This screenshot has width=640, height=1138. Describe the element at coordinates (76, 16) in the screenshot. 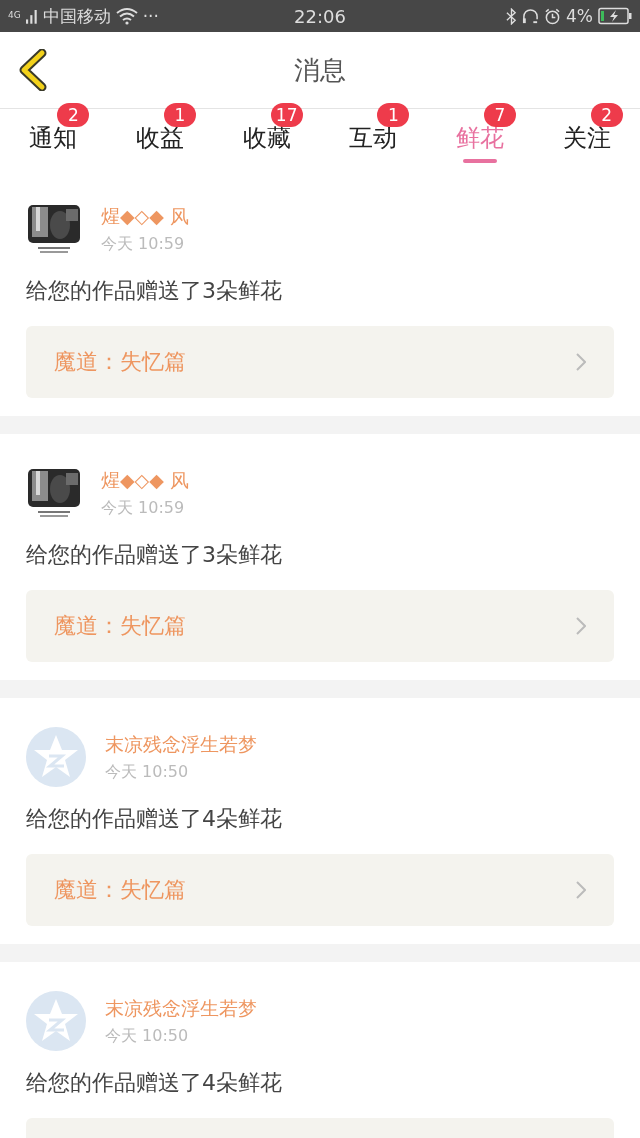

I see `carrier-name: 中国移动` at that location.